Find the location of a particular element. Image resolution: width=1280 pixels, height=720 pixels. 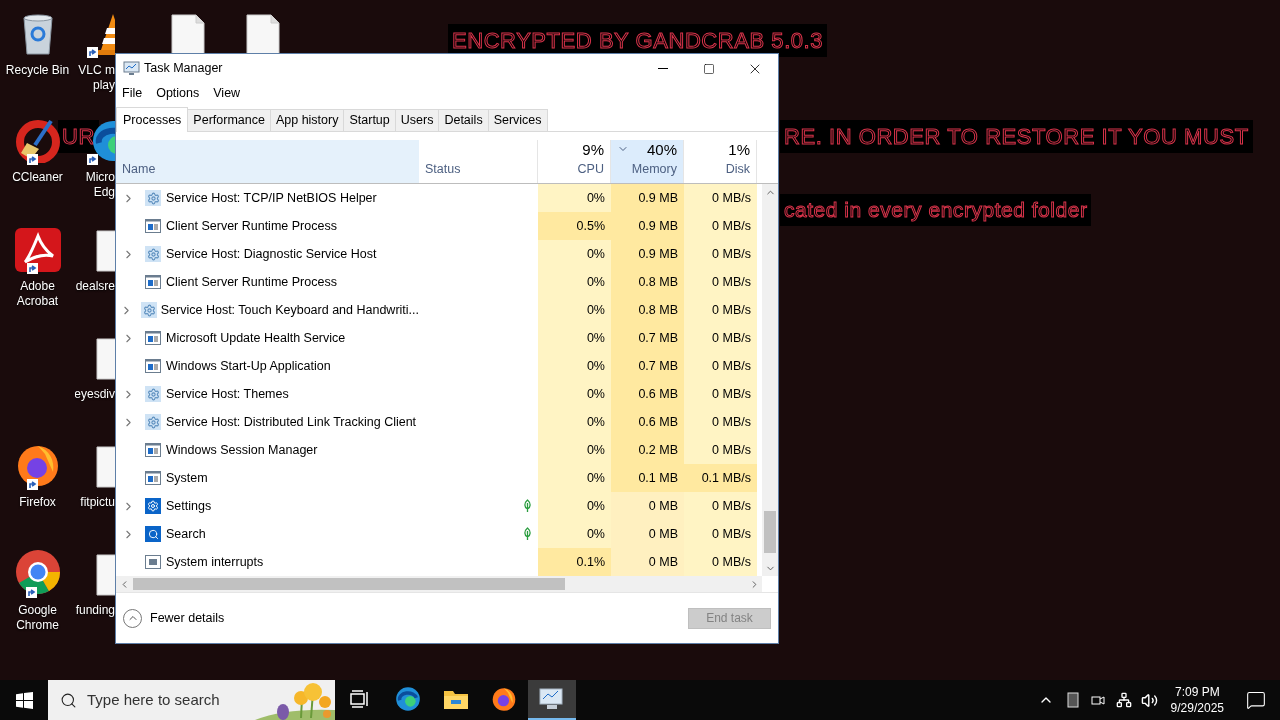

edge-logo-icon is located at coordinates (408, 699).